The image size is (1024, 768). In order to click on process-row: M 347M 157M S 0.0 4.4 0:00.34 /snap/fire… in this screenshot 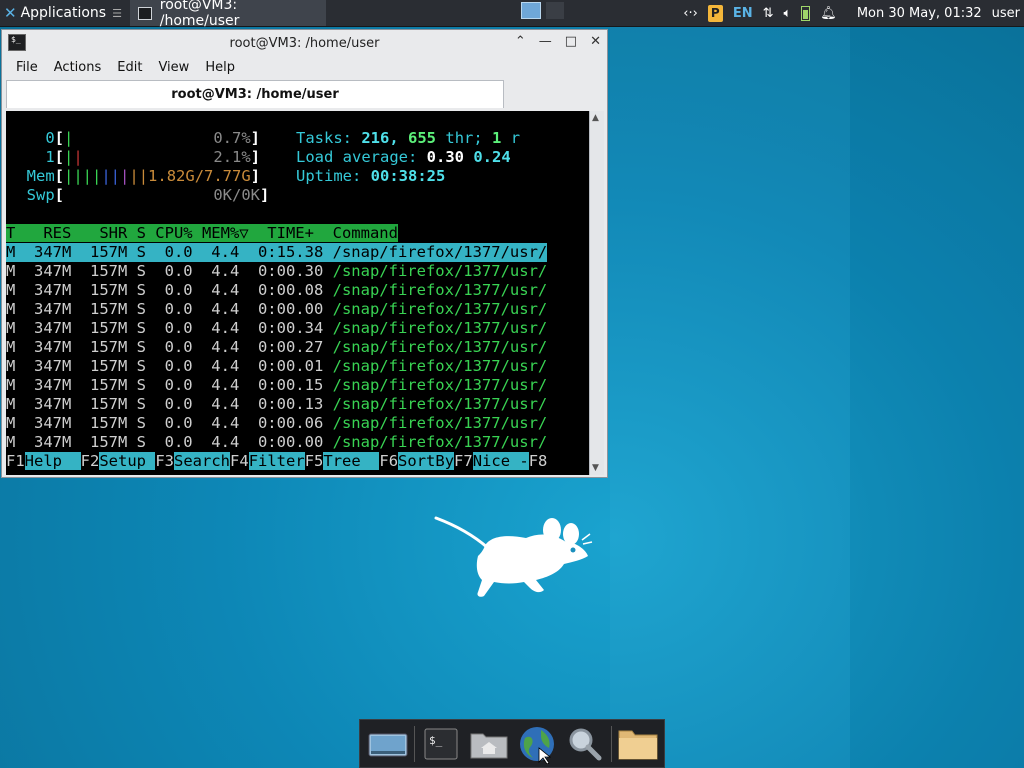, I will do `click(276, 328)`.